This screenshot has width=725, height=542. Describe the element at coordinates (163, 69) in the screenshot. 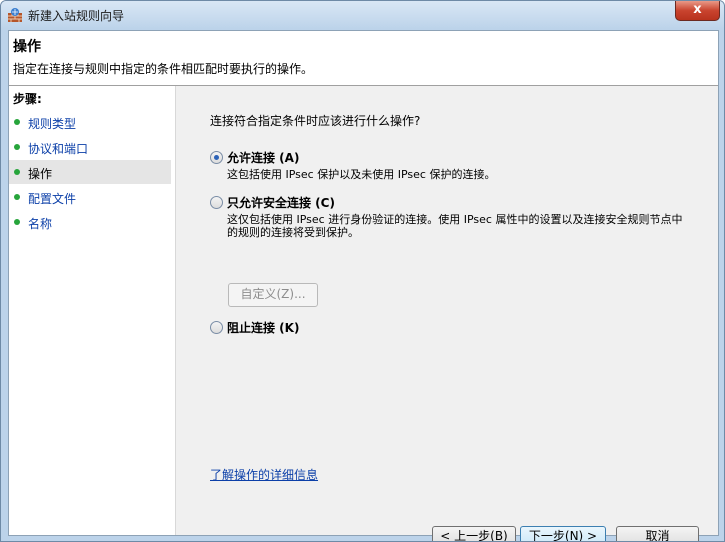

I see `page-description: 指定在连接与规则中指定的条件相匹配时要执行的操作。` at that location.